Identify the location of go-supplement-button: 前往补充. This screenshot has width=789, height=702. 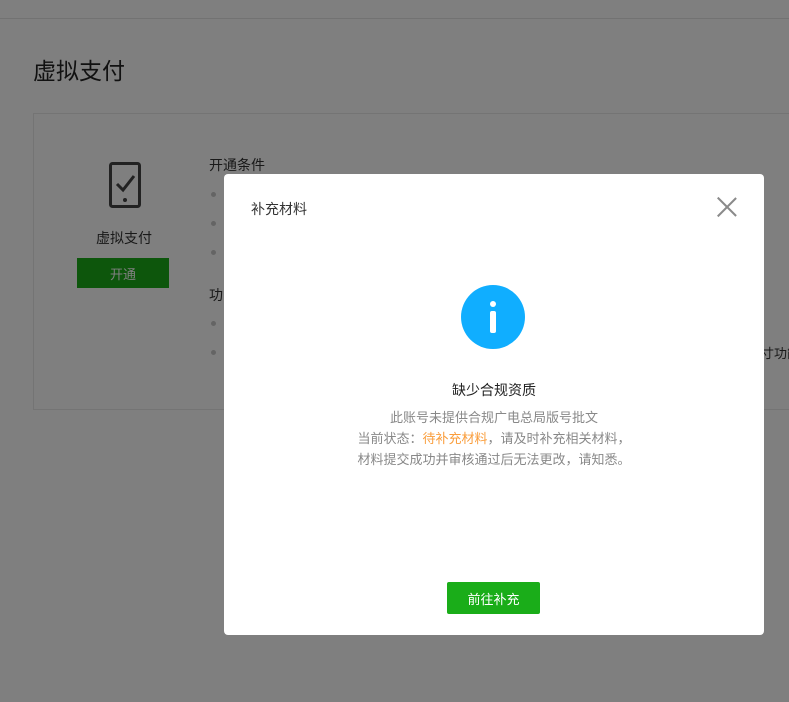
(493, 598).